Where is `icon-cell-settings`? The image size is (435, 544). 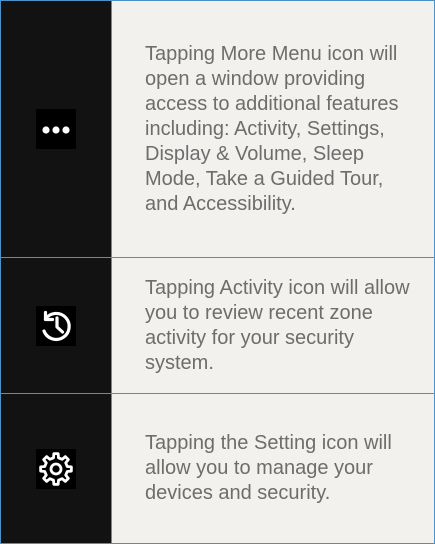
icon-cell-settings is located at coordinates (56, 468).